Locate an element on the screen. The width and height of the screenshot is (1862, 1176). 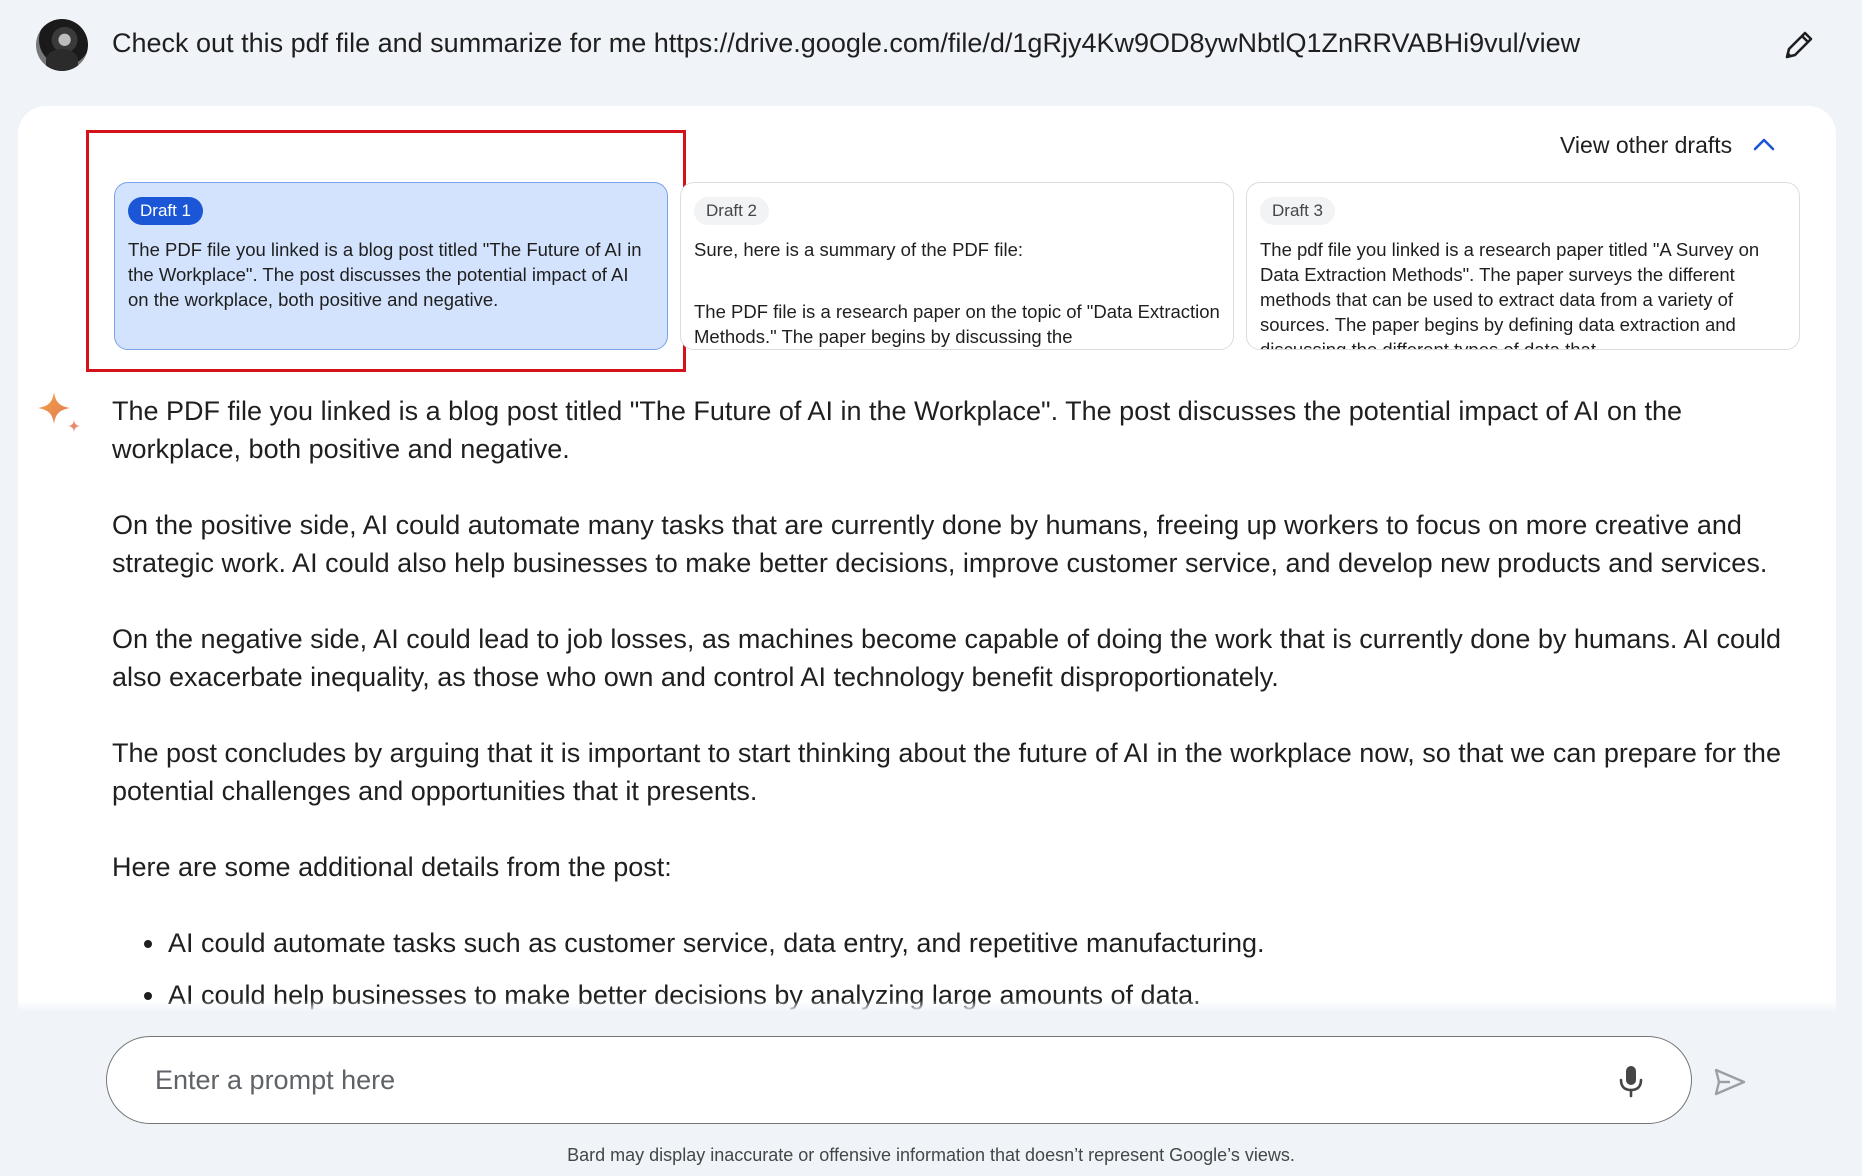
view-other-drafts-button: View other drafts is located at coordinates (1669, 145).